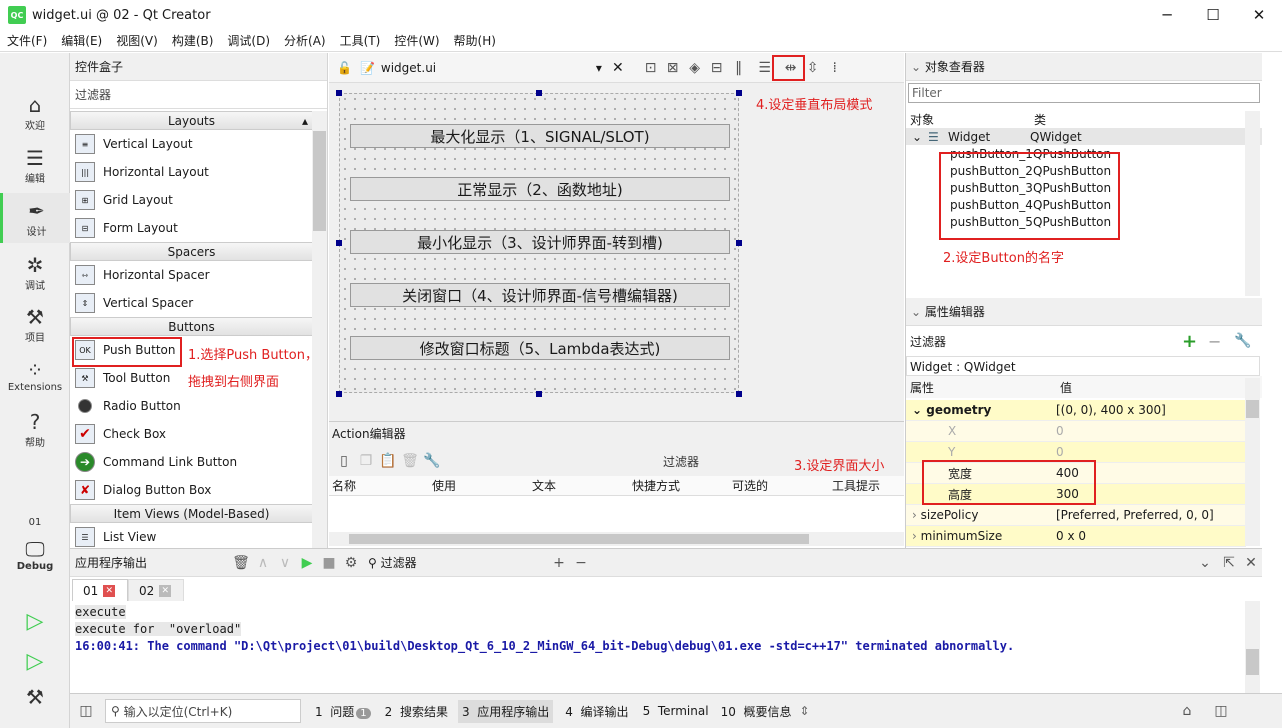  What do you see at coordinates (756, 711) in the screenshot?
I see `status-tab-general-messages: 10 概要信息` at bounding box center [756, 711].